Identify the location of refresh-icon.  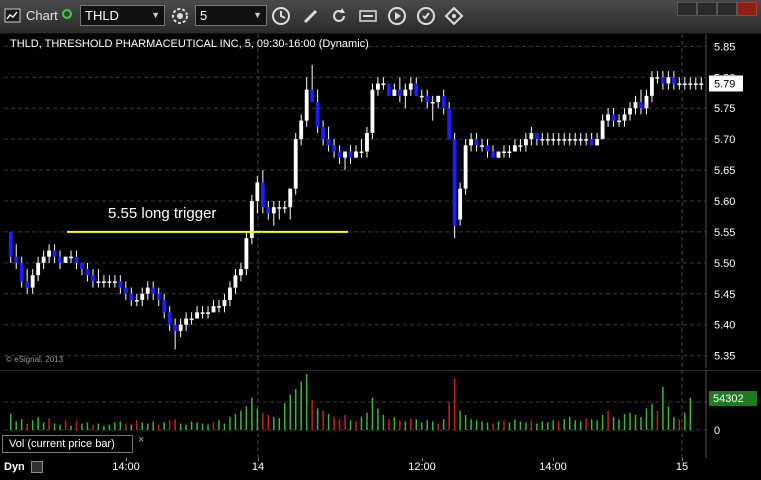
(339, 16).